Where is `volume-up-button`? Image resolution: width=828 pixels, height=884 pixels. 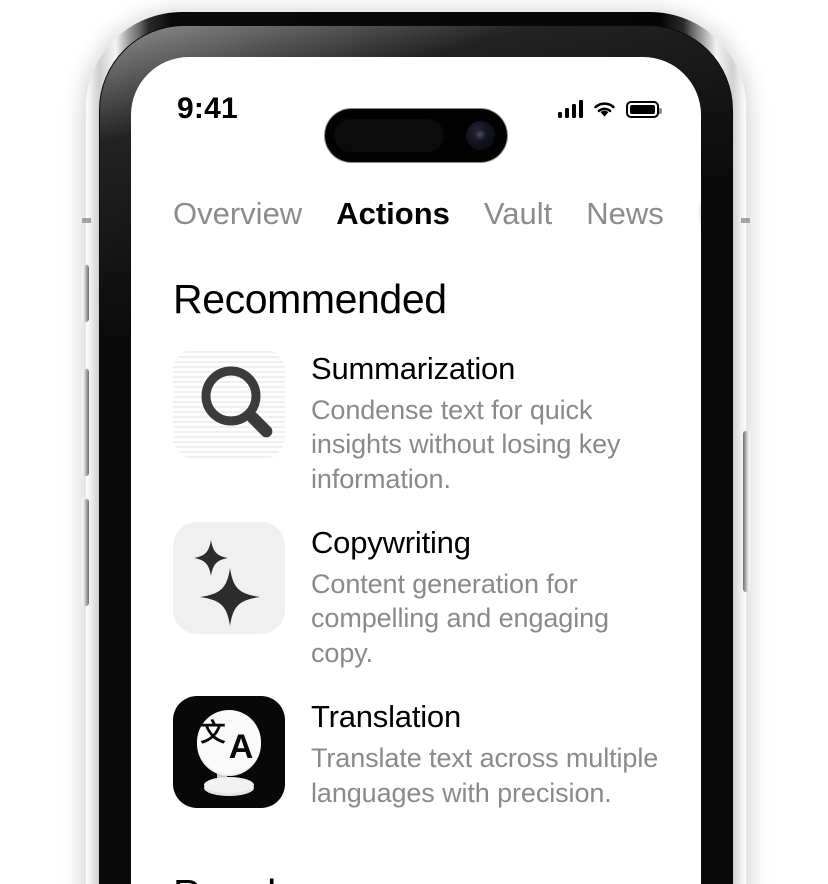
volume-up-button is located at coordinates (85, 422).